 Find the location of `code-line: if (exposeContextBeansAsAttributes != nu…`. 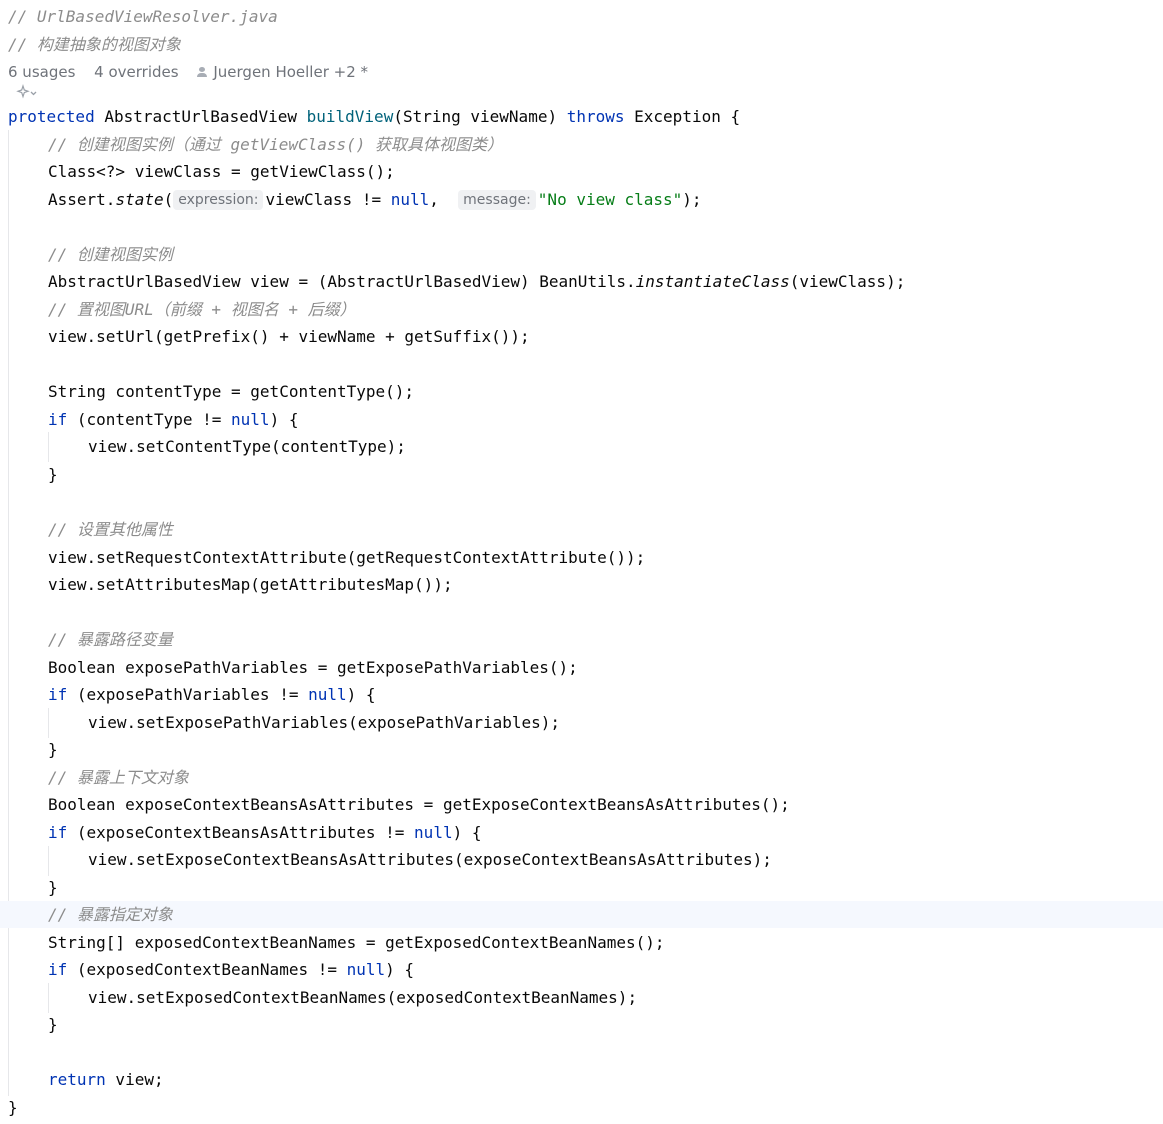

code-line: if (exposeContextBeansAsAttributes != nu… is located at coordinates (265, 832).